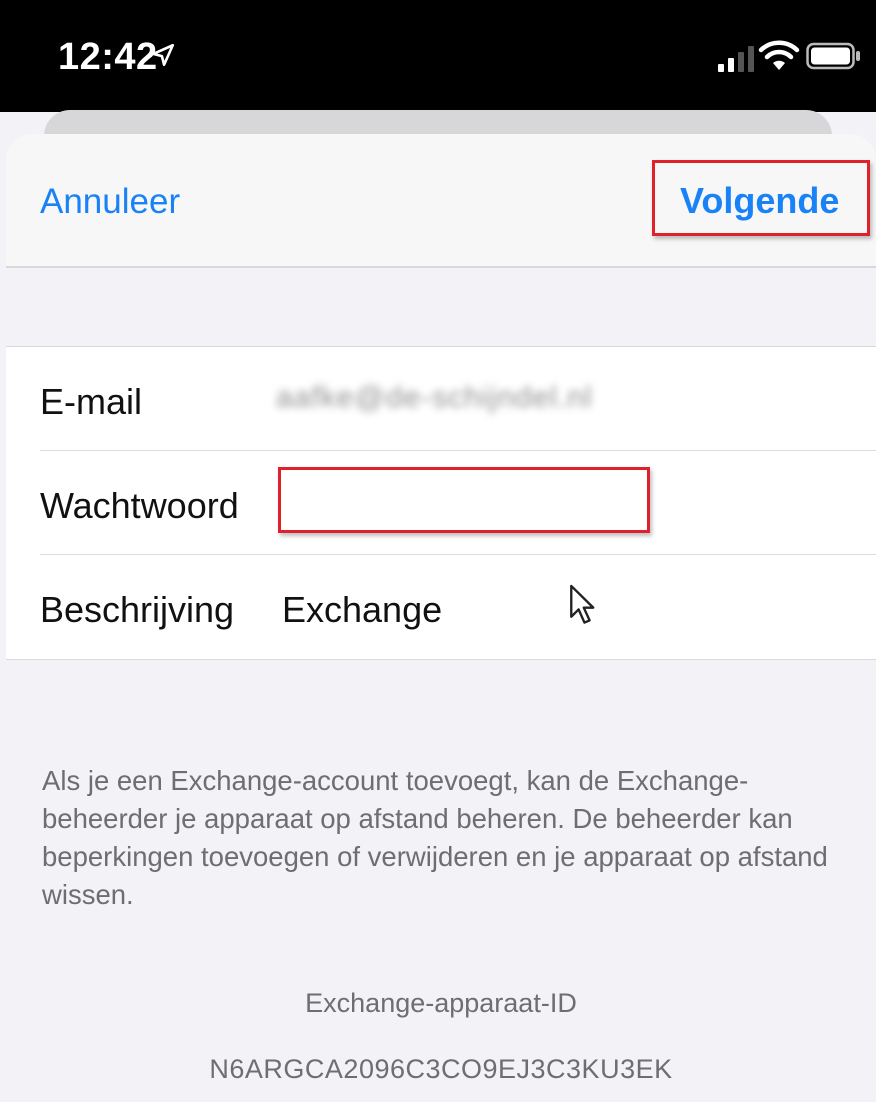 This screenshot has height=1102, width=876. I want to click on battery-icon, so click(833, 56).